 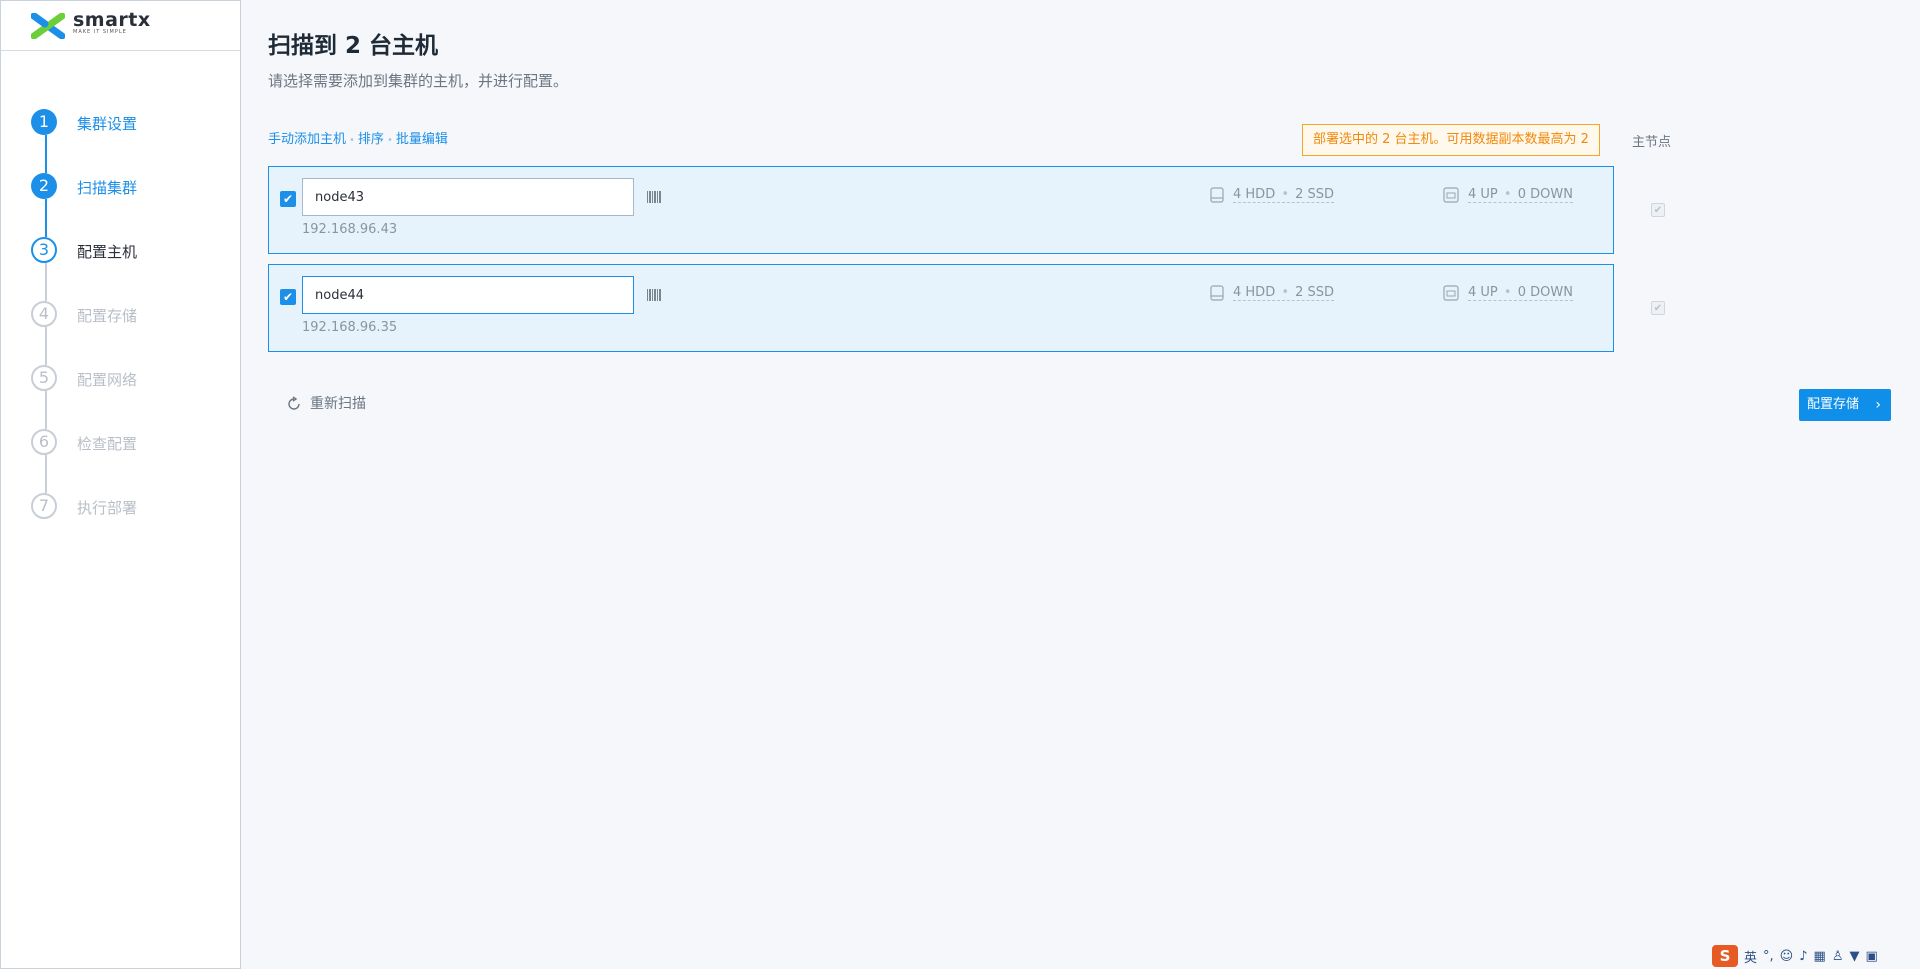 I want to click on step-number: 6, so click(x=44, y=442).